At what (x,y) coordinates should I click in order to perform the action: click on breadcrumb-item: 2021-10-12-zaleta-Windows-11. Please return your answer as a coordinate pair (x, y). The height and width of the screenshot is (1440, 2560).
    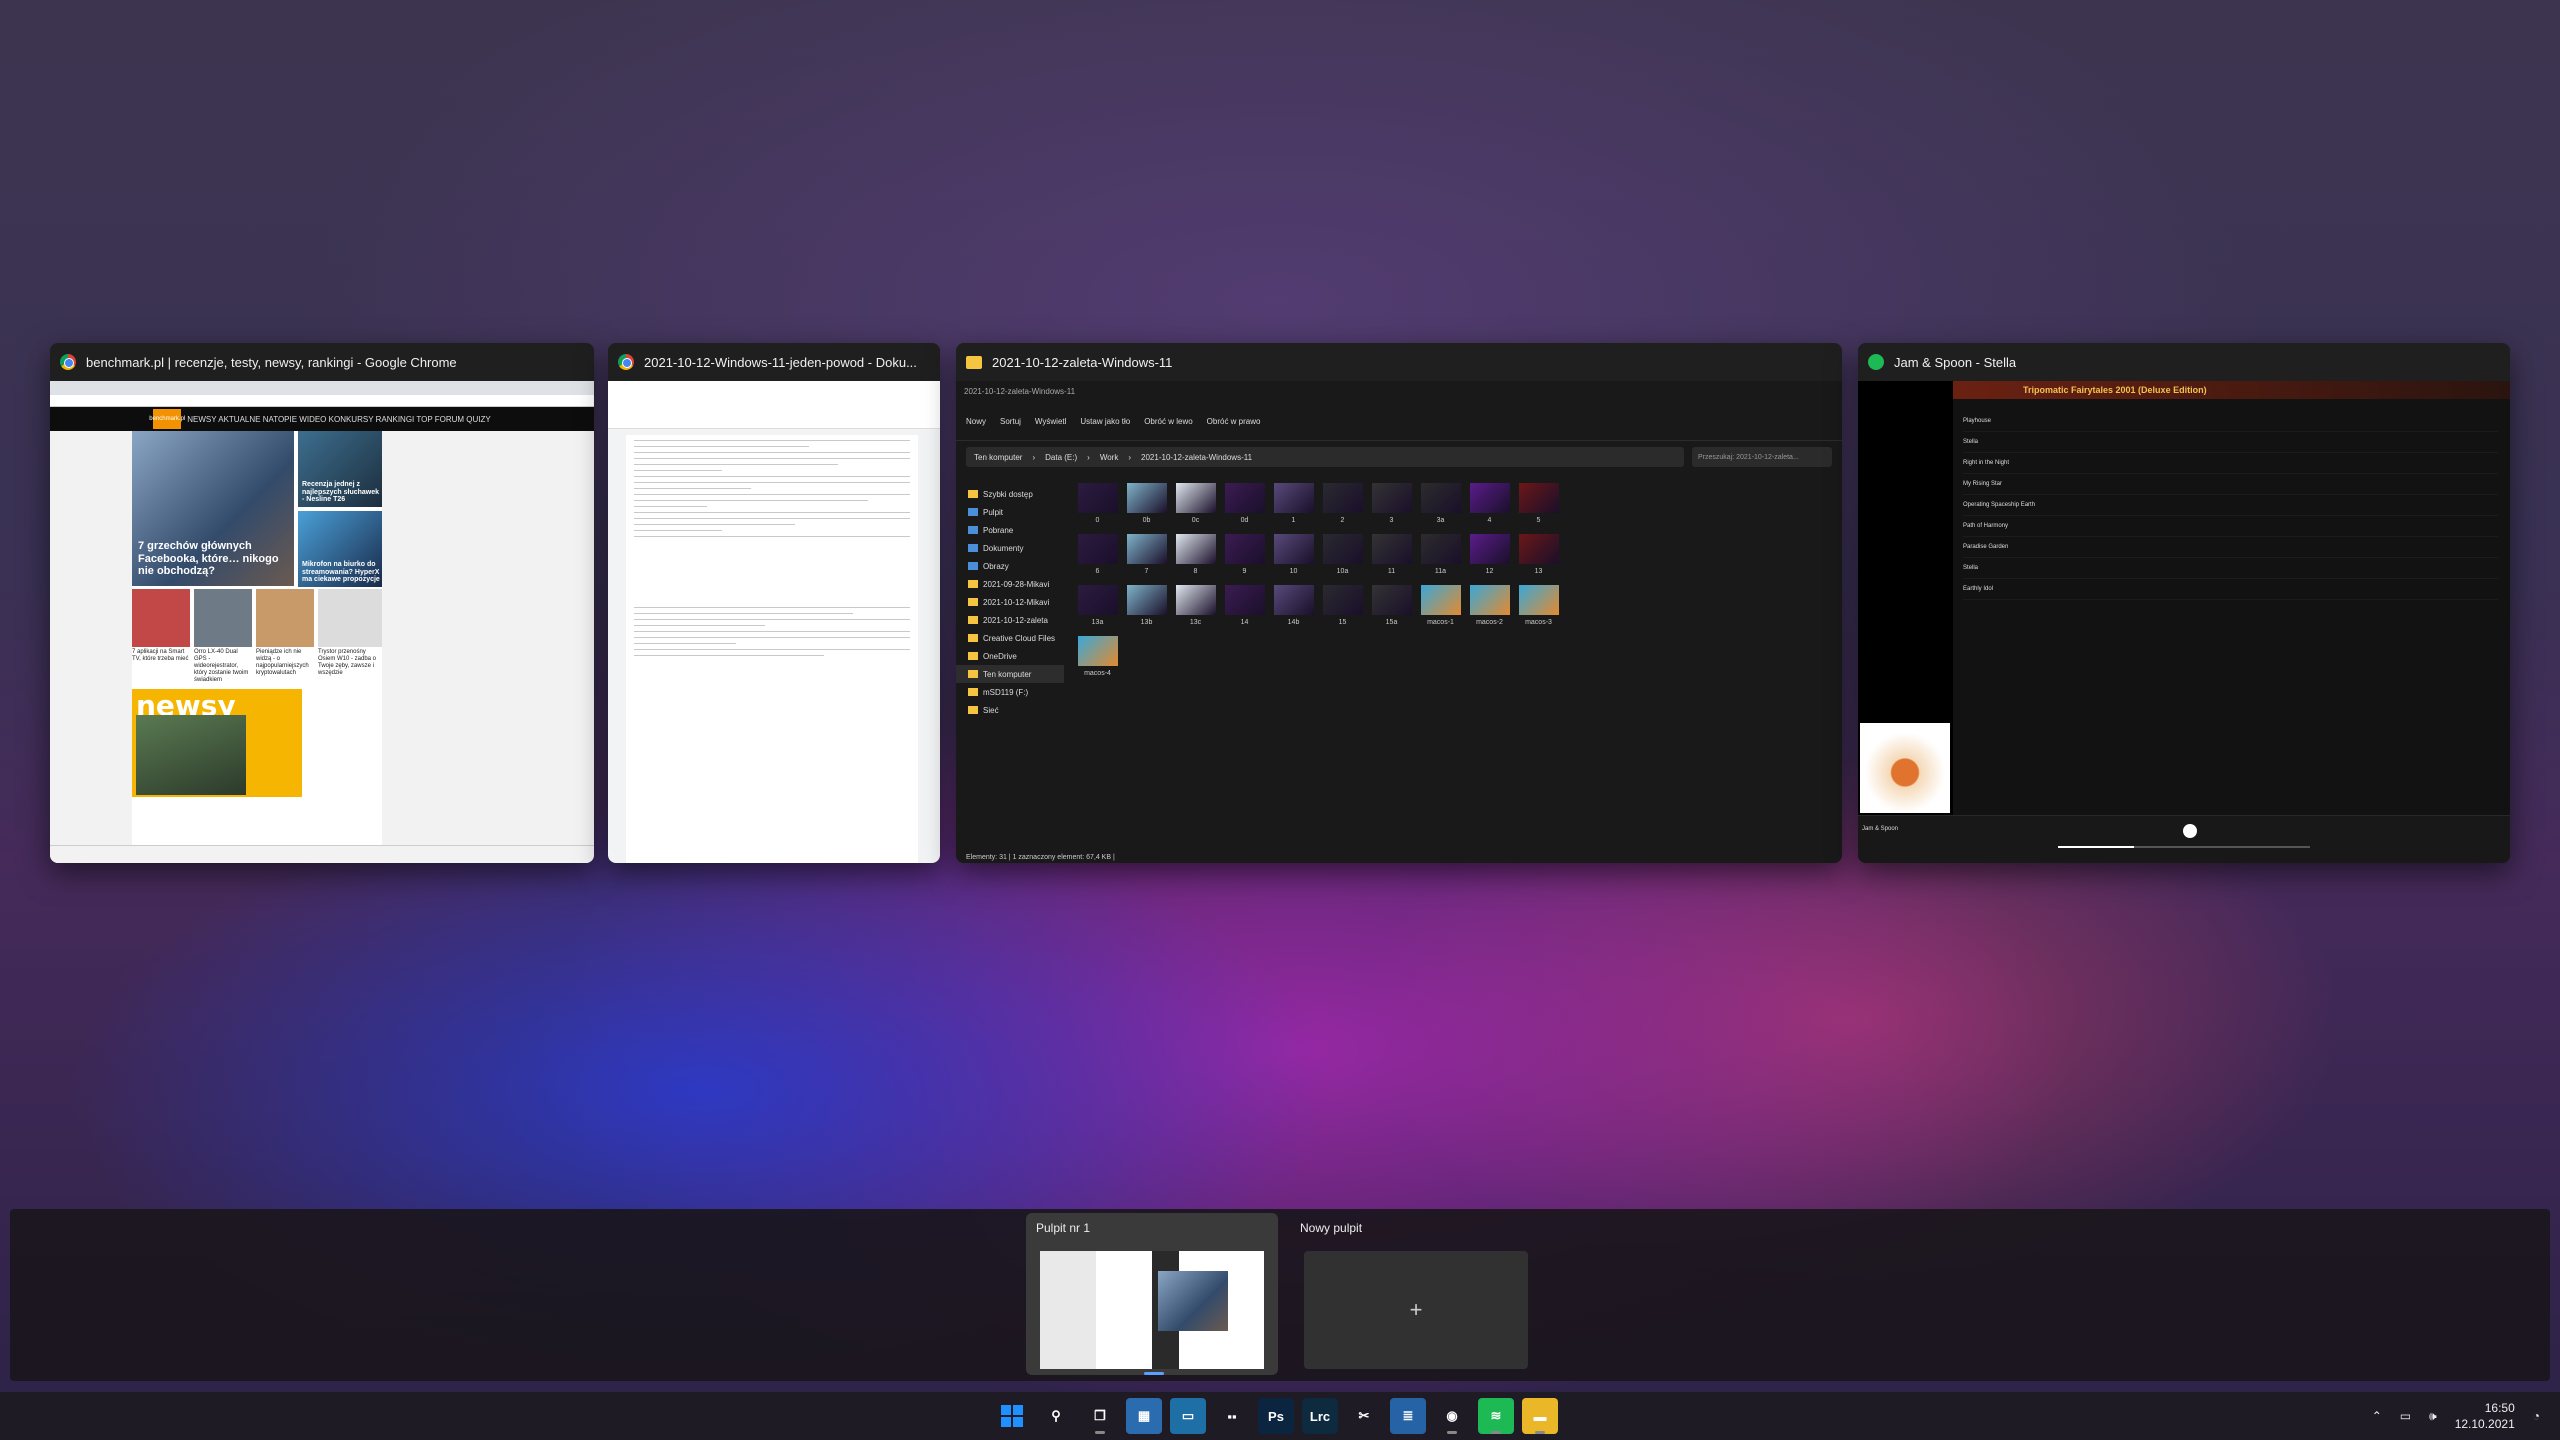
    Looking at the image, I should click on (1196, 457).